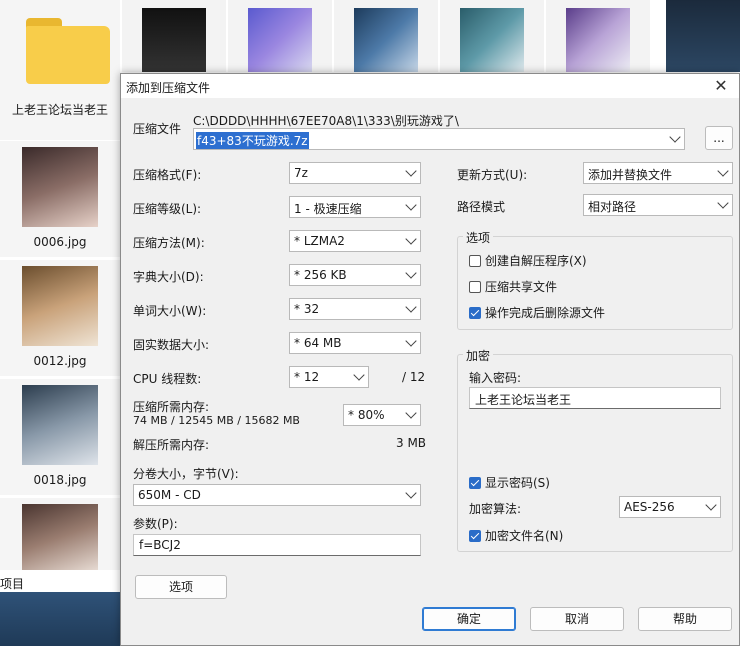  What do you see at coordinates (59, 110) in the screenshot?
I see `folder-label: 上老王论坛当老王` at bounding box center [59, 110].